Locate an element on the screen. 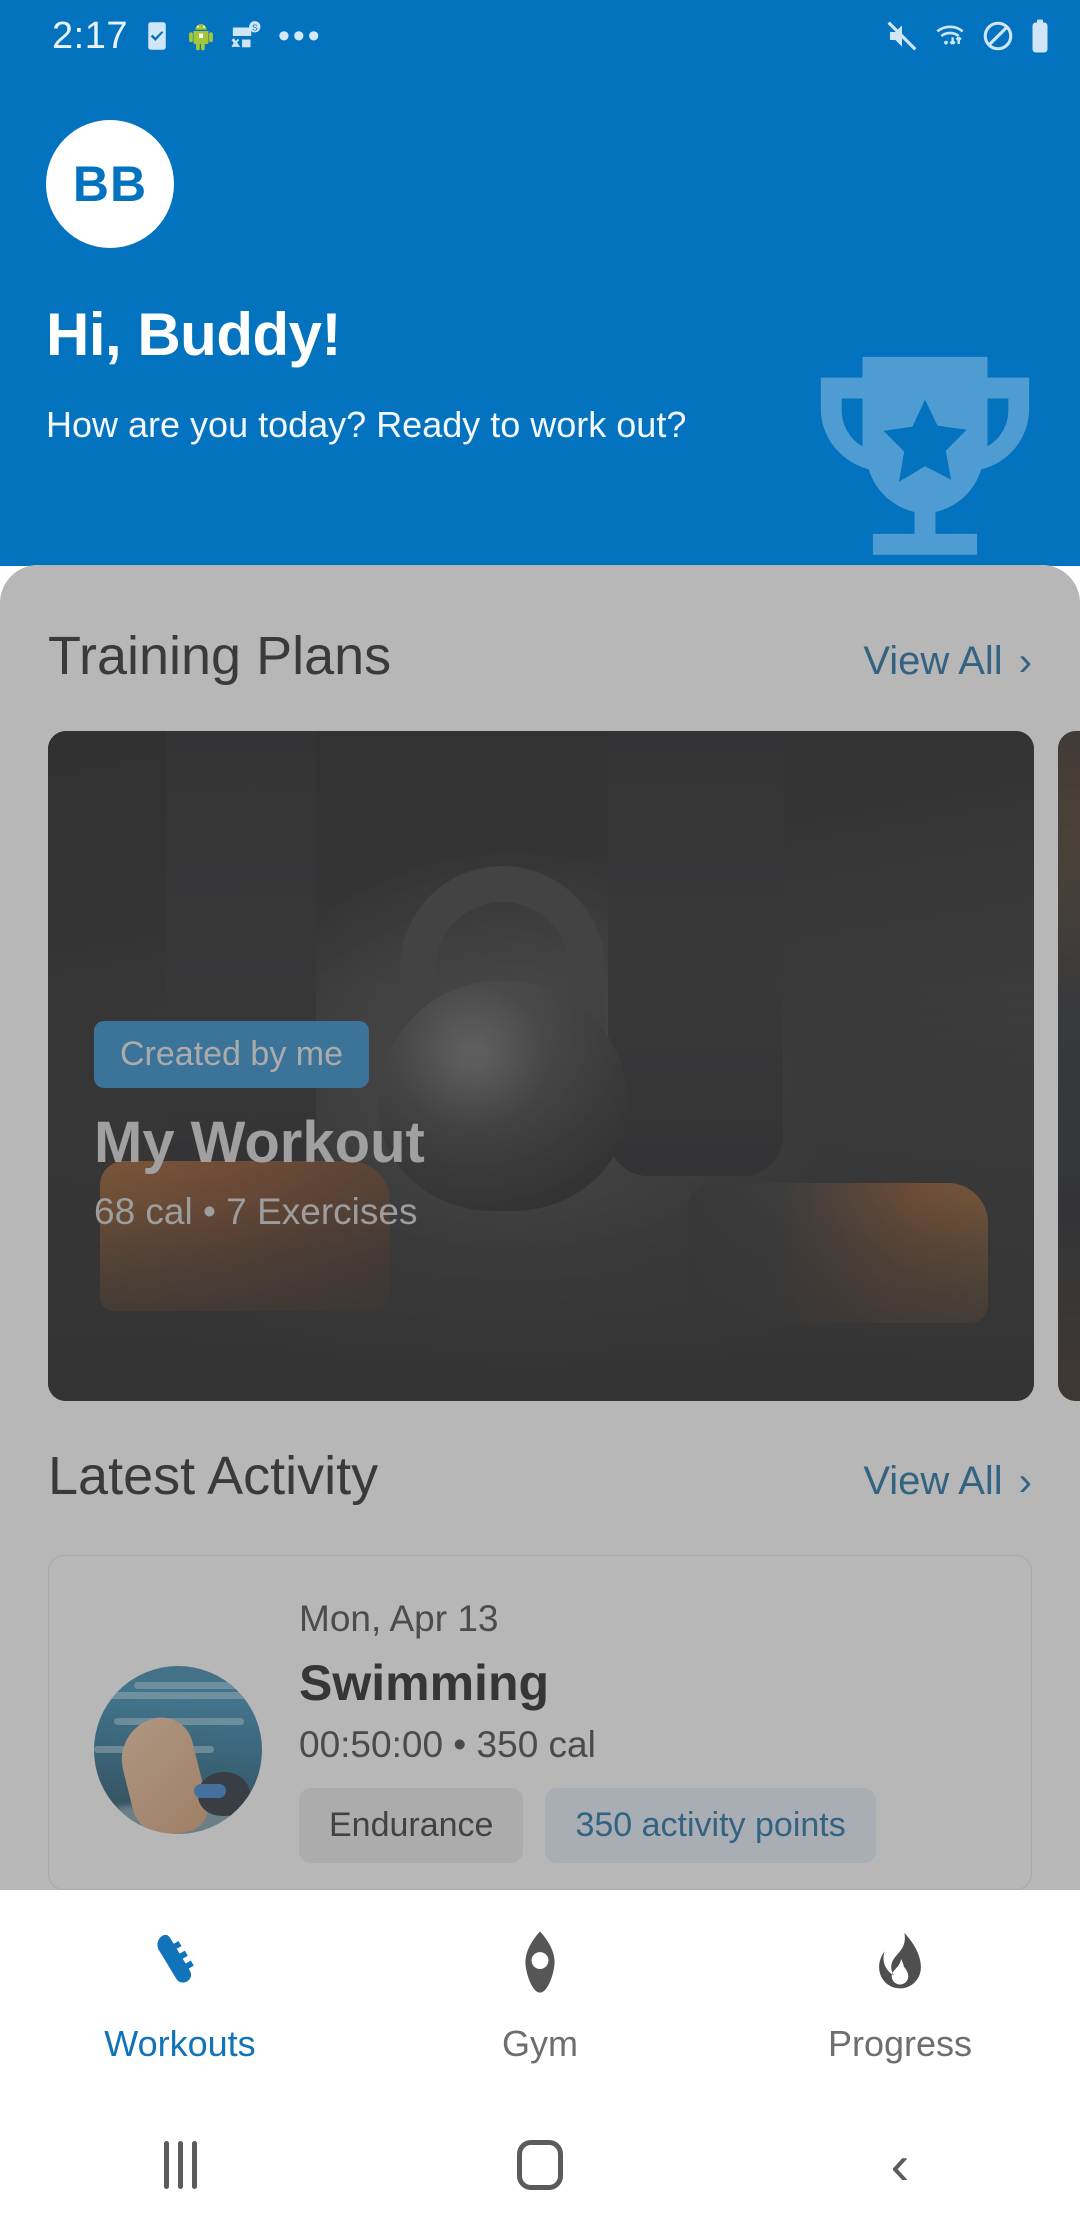 This screenshot has height=2220, width=1080. bottom-navigation: Workouts Gym Progress is located at coordinates (540, 2000).